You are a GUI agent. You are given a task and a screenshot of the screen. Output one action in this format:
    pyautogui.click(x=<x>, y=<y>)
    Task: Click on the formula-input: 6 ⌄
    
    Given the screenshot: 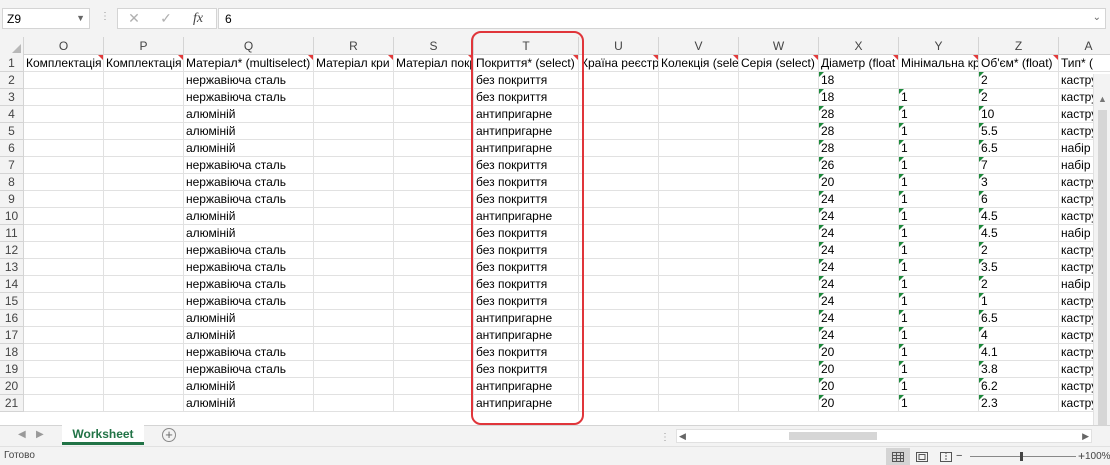 What is the action you would take?
    pyautogui.click(x=662, y=18)
    